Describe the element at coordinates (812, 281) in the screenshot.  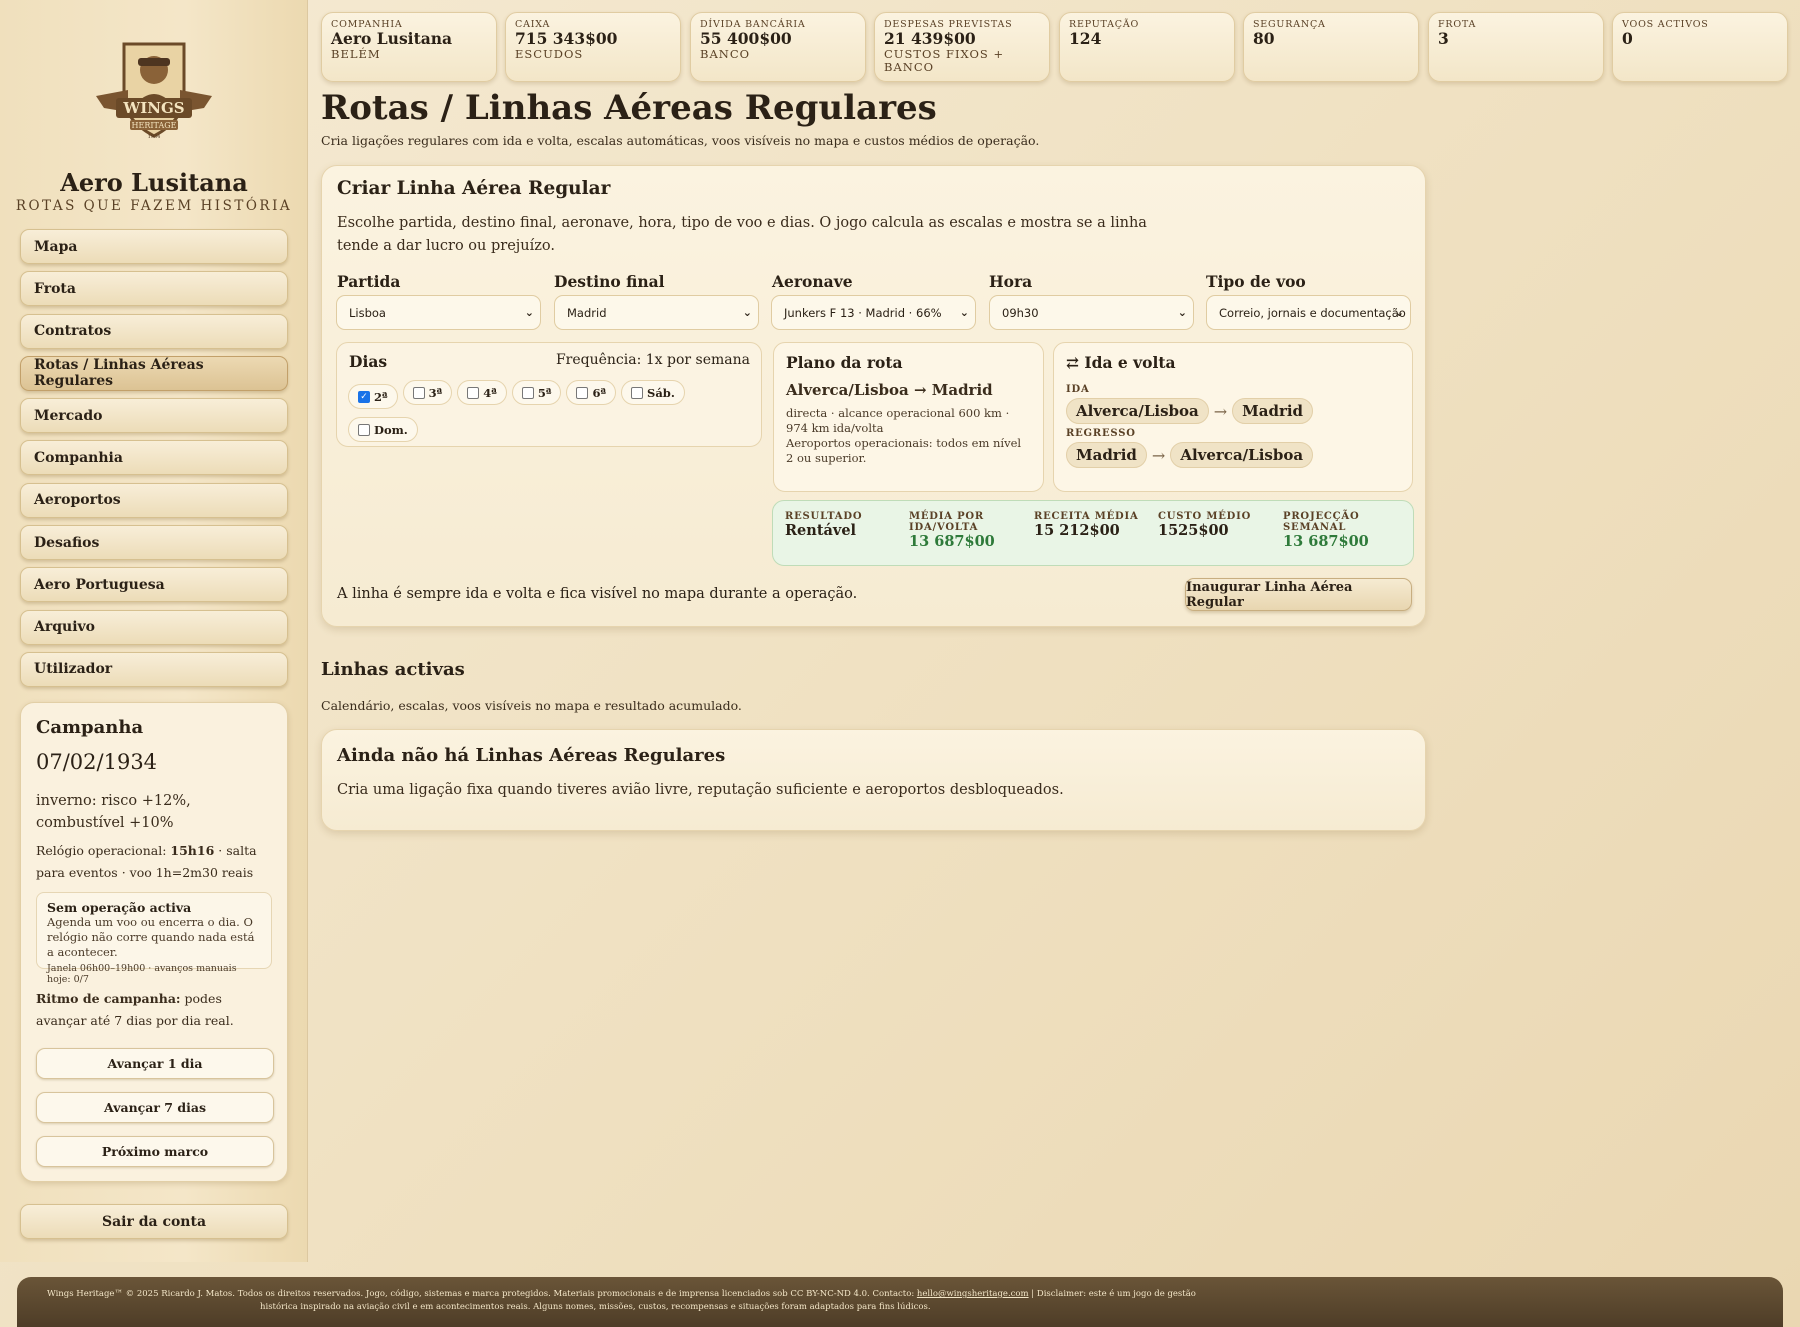
I see `aircraft-label: Aeronave` at that location.